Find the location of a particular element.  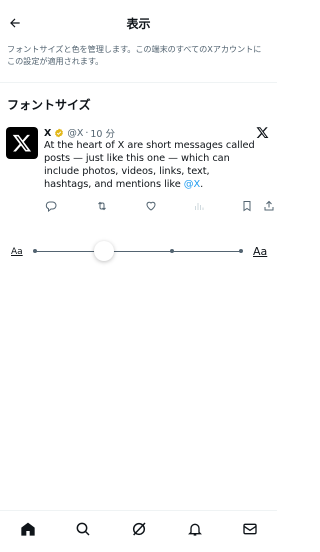

bottom-tab-bar is located at coordinates (138, 531).